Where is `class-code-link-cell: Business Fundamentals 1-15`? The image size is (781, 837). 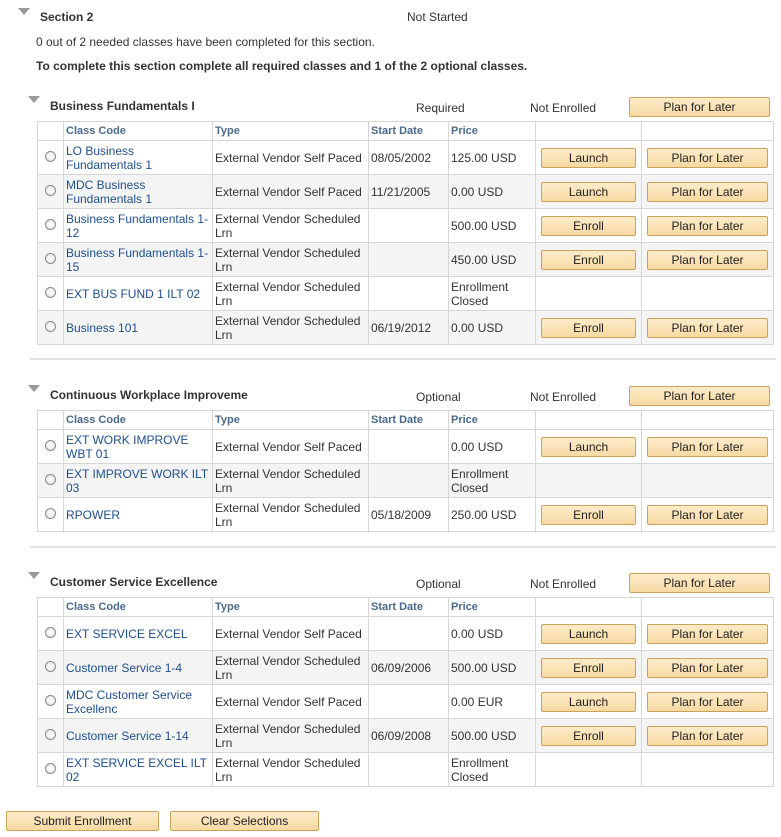 class-code-link-cell: Business Fundamentals 1-15 is located at coordinates (138, 259).